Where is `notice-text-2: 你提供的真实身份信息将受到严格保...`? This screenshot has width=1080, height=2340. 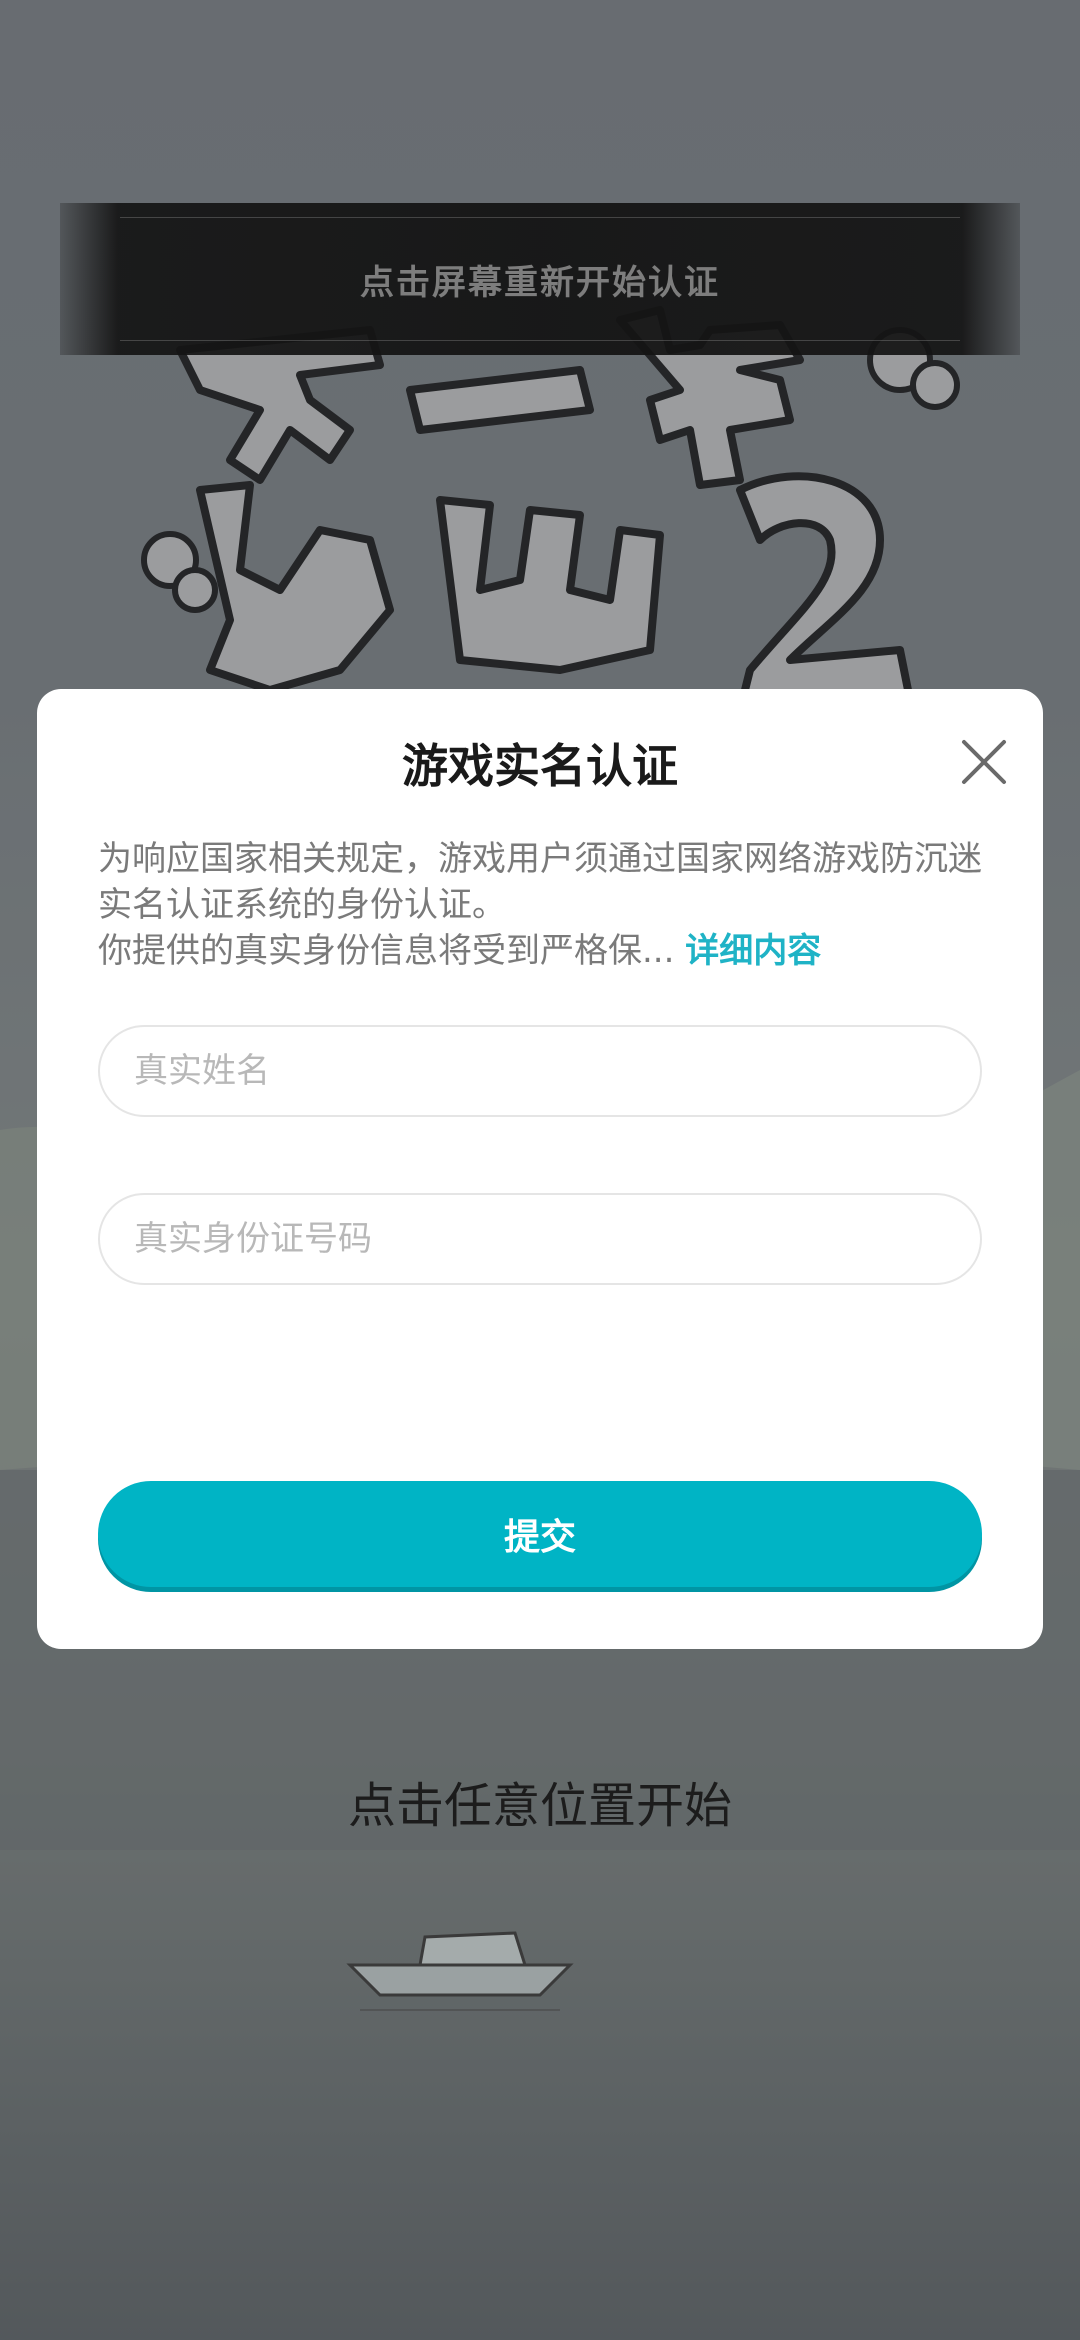
notice-text-2: 你提供的真实身份信息将受到严格保... is located at coordinates (386, 951).